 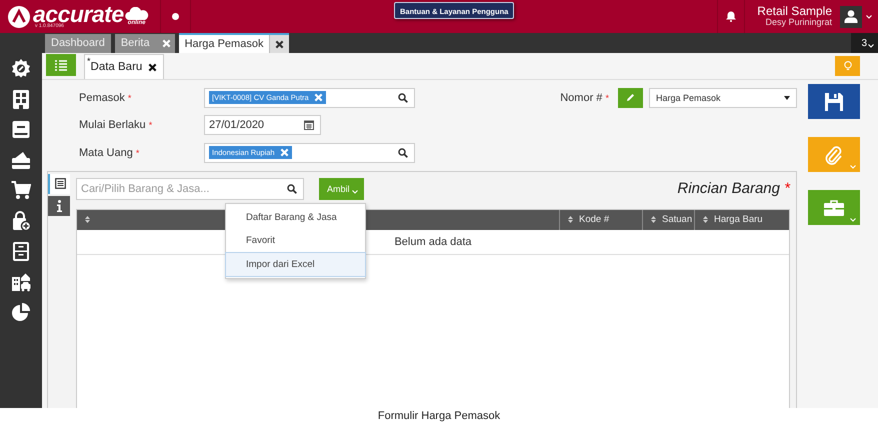 What do you see at coordinates (21, 190) in the screenshot?
I see `cart-icon` at bounding box center [21, 190].